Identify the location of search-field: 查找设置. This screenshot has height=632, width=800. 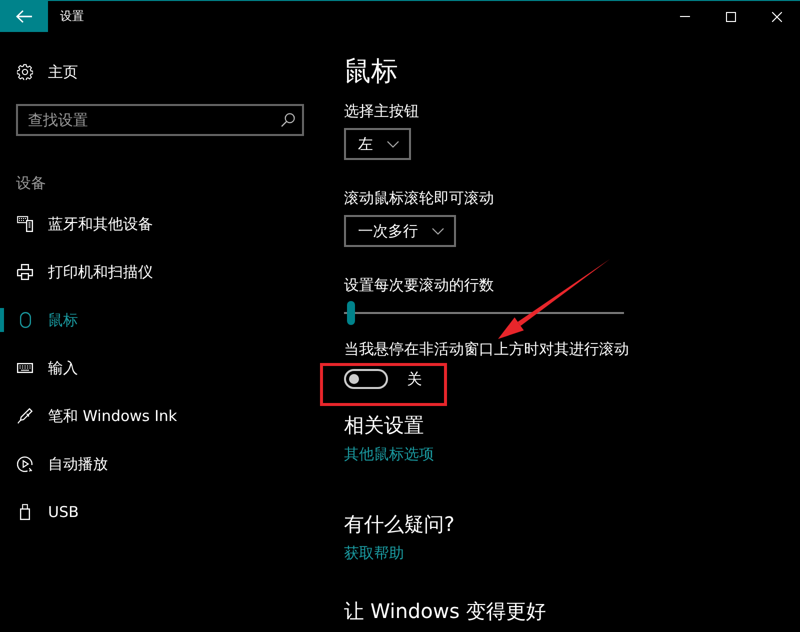
(160, 120).